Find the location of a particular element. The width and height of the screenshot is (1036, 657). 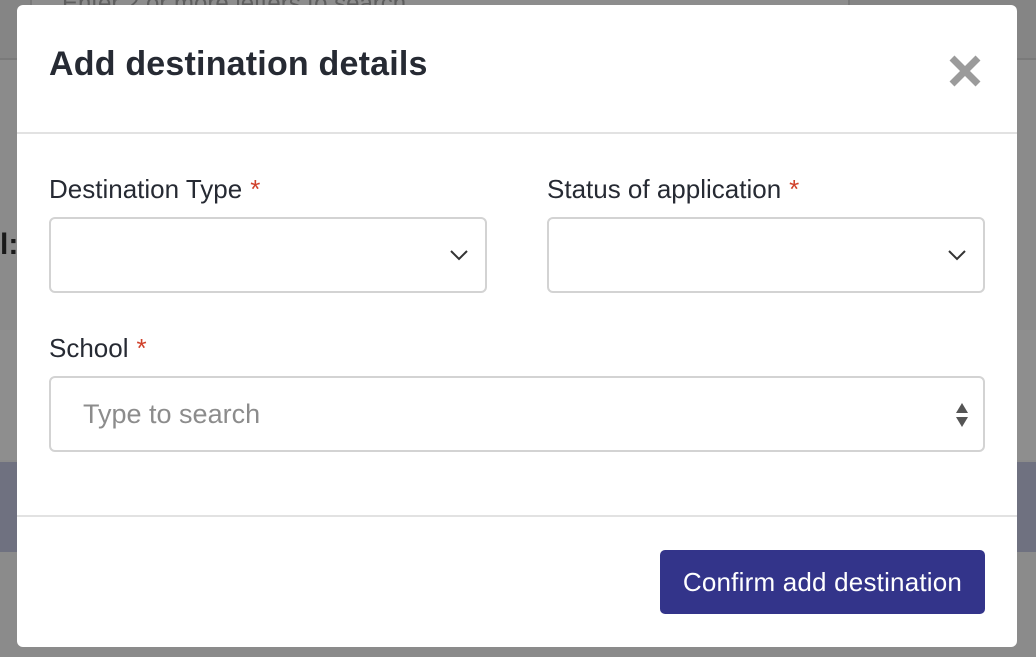

close-button is located at coordinates (967, 71).